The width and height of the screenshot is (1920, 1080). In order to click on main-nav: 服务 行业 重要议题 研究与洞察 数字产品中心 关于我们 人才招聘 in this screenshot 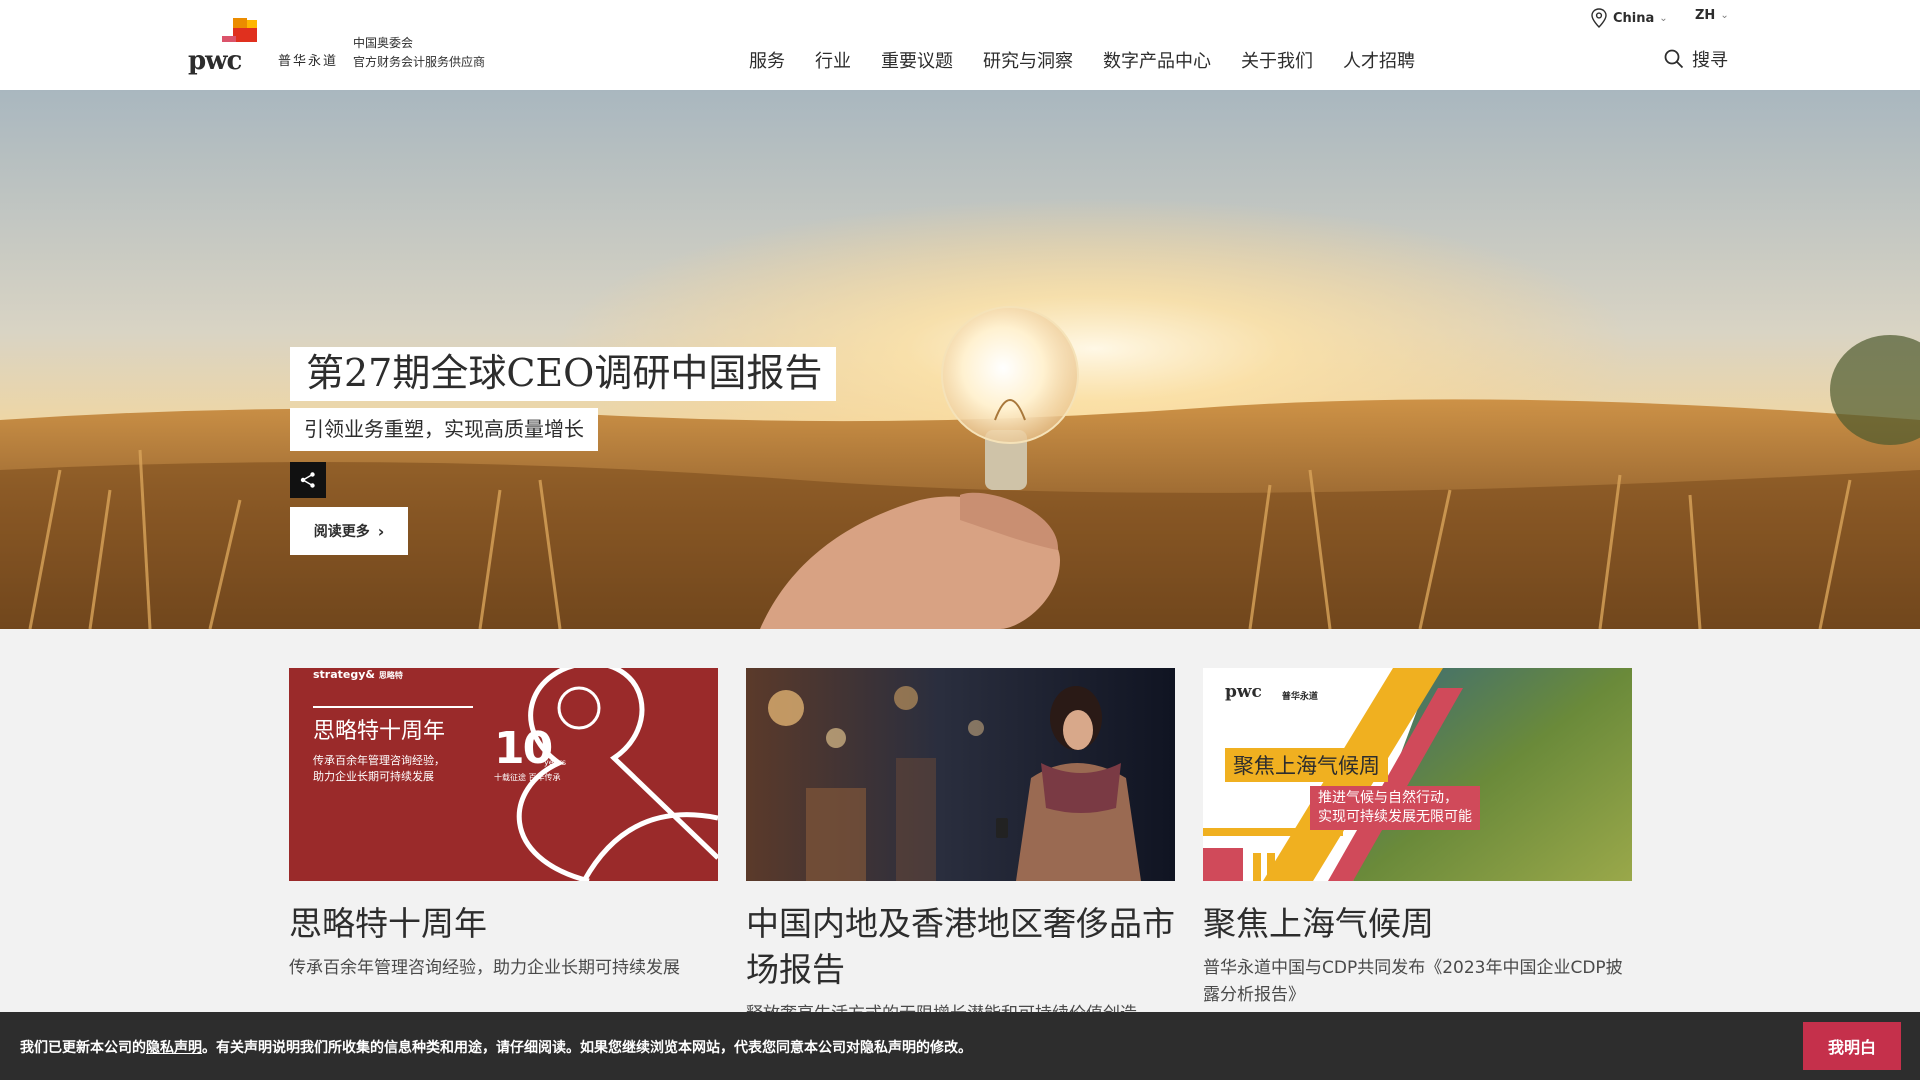, I will do `click(1082, 60)`.